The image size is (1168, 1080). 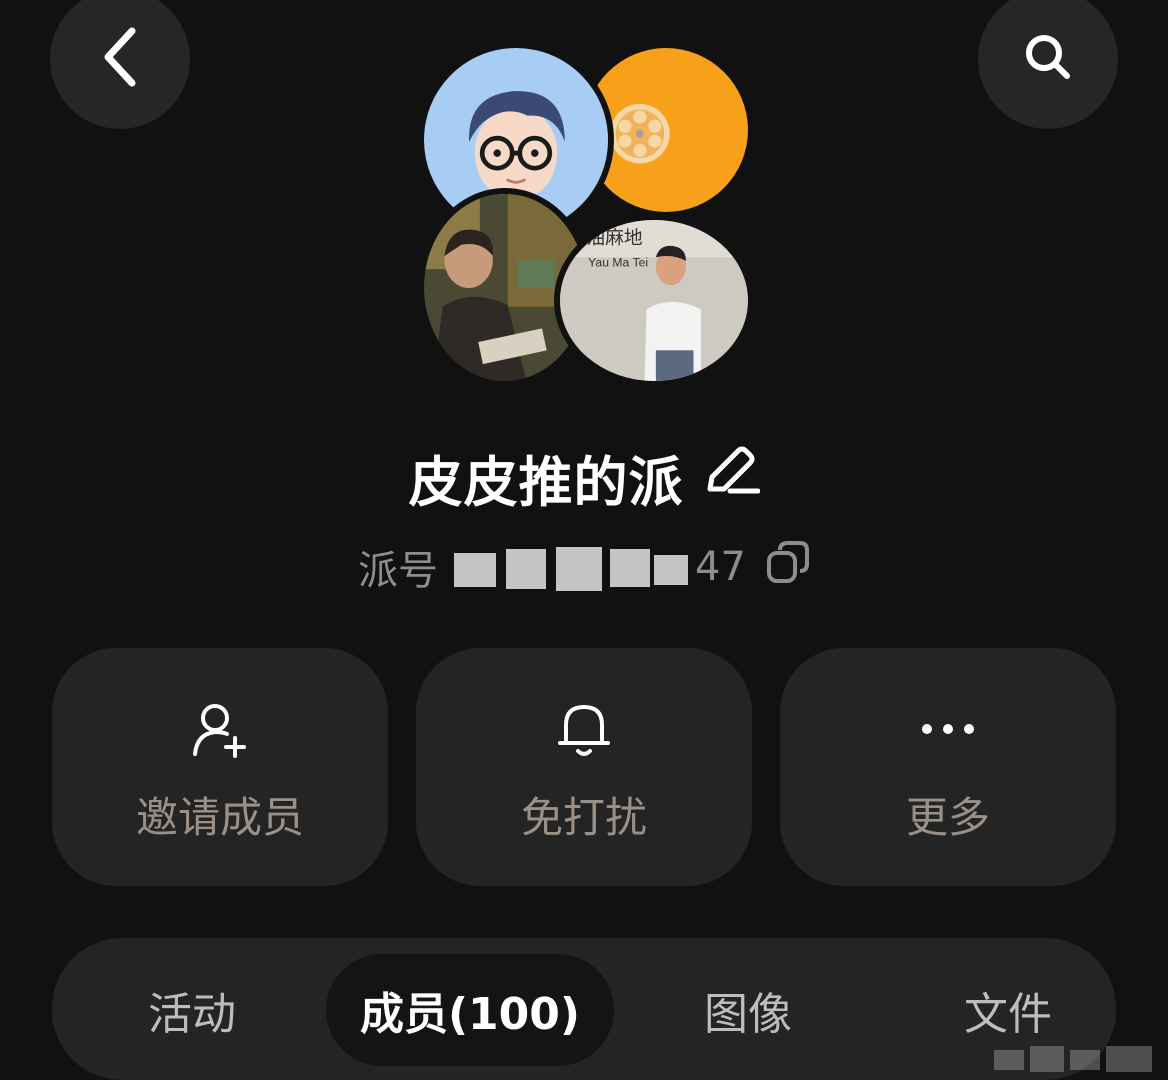 I want to click on group-id-label: 派号, so click(x=398, y=571).